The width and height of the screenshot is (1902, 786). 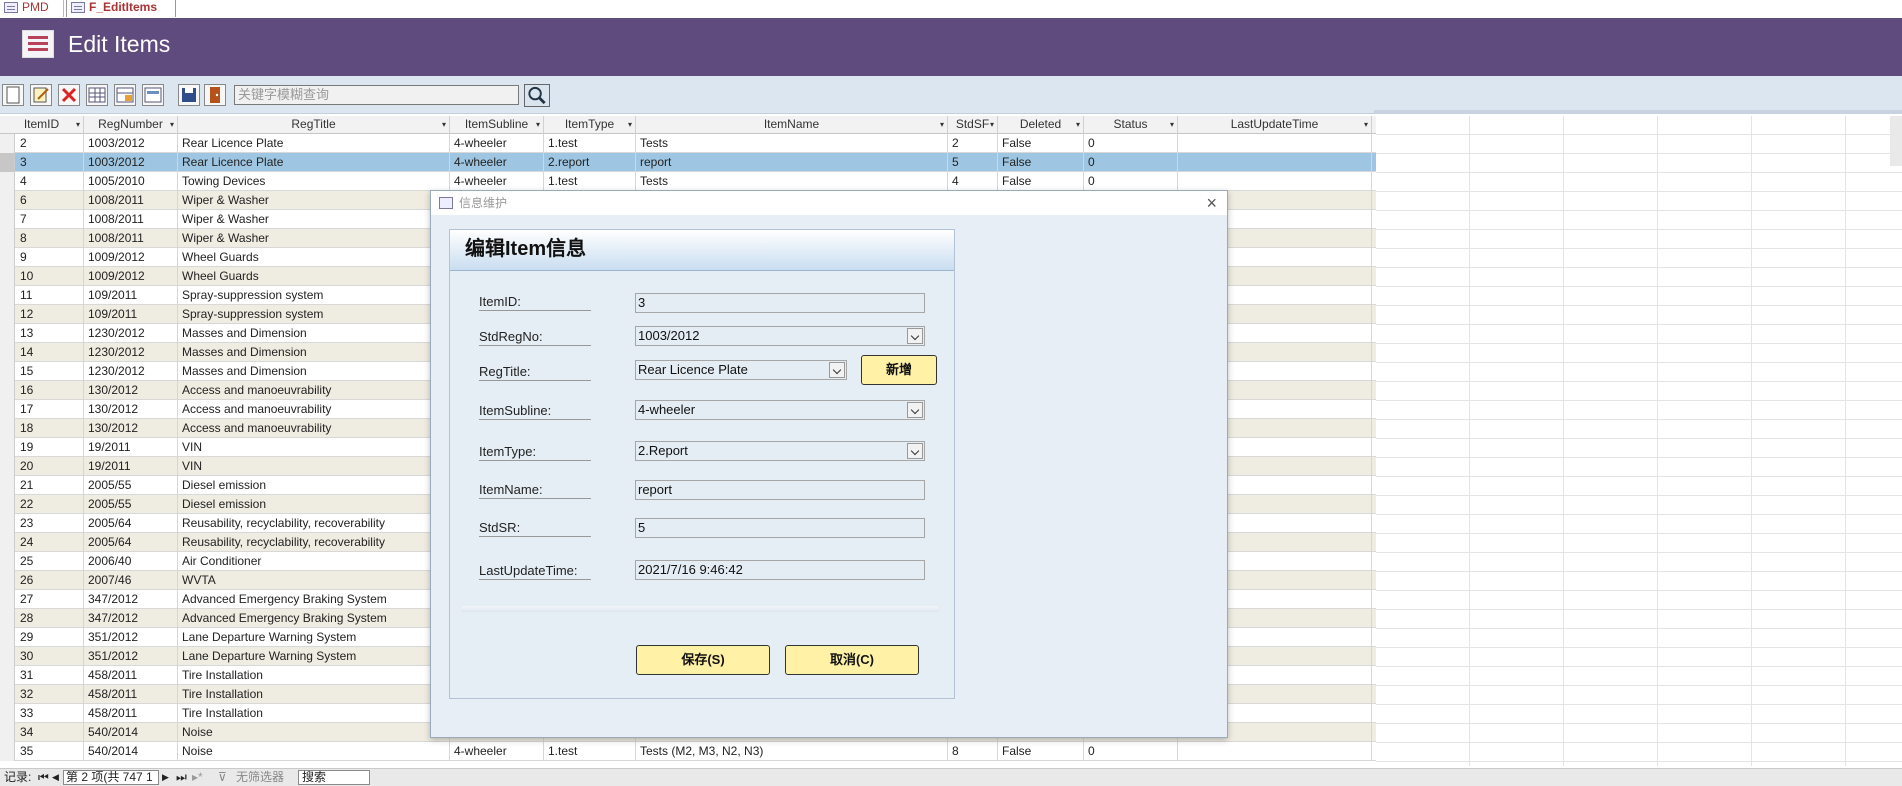 I want to click on stdregno-combobox: 1003/2012, so click(x=780, y=336).